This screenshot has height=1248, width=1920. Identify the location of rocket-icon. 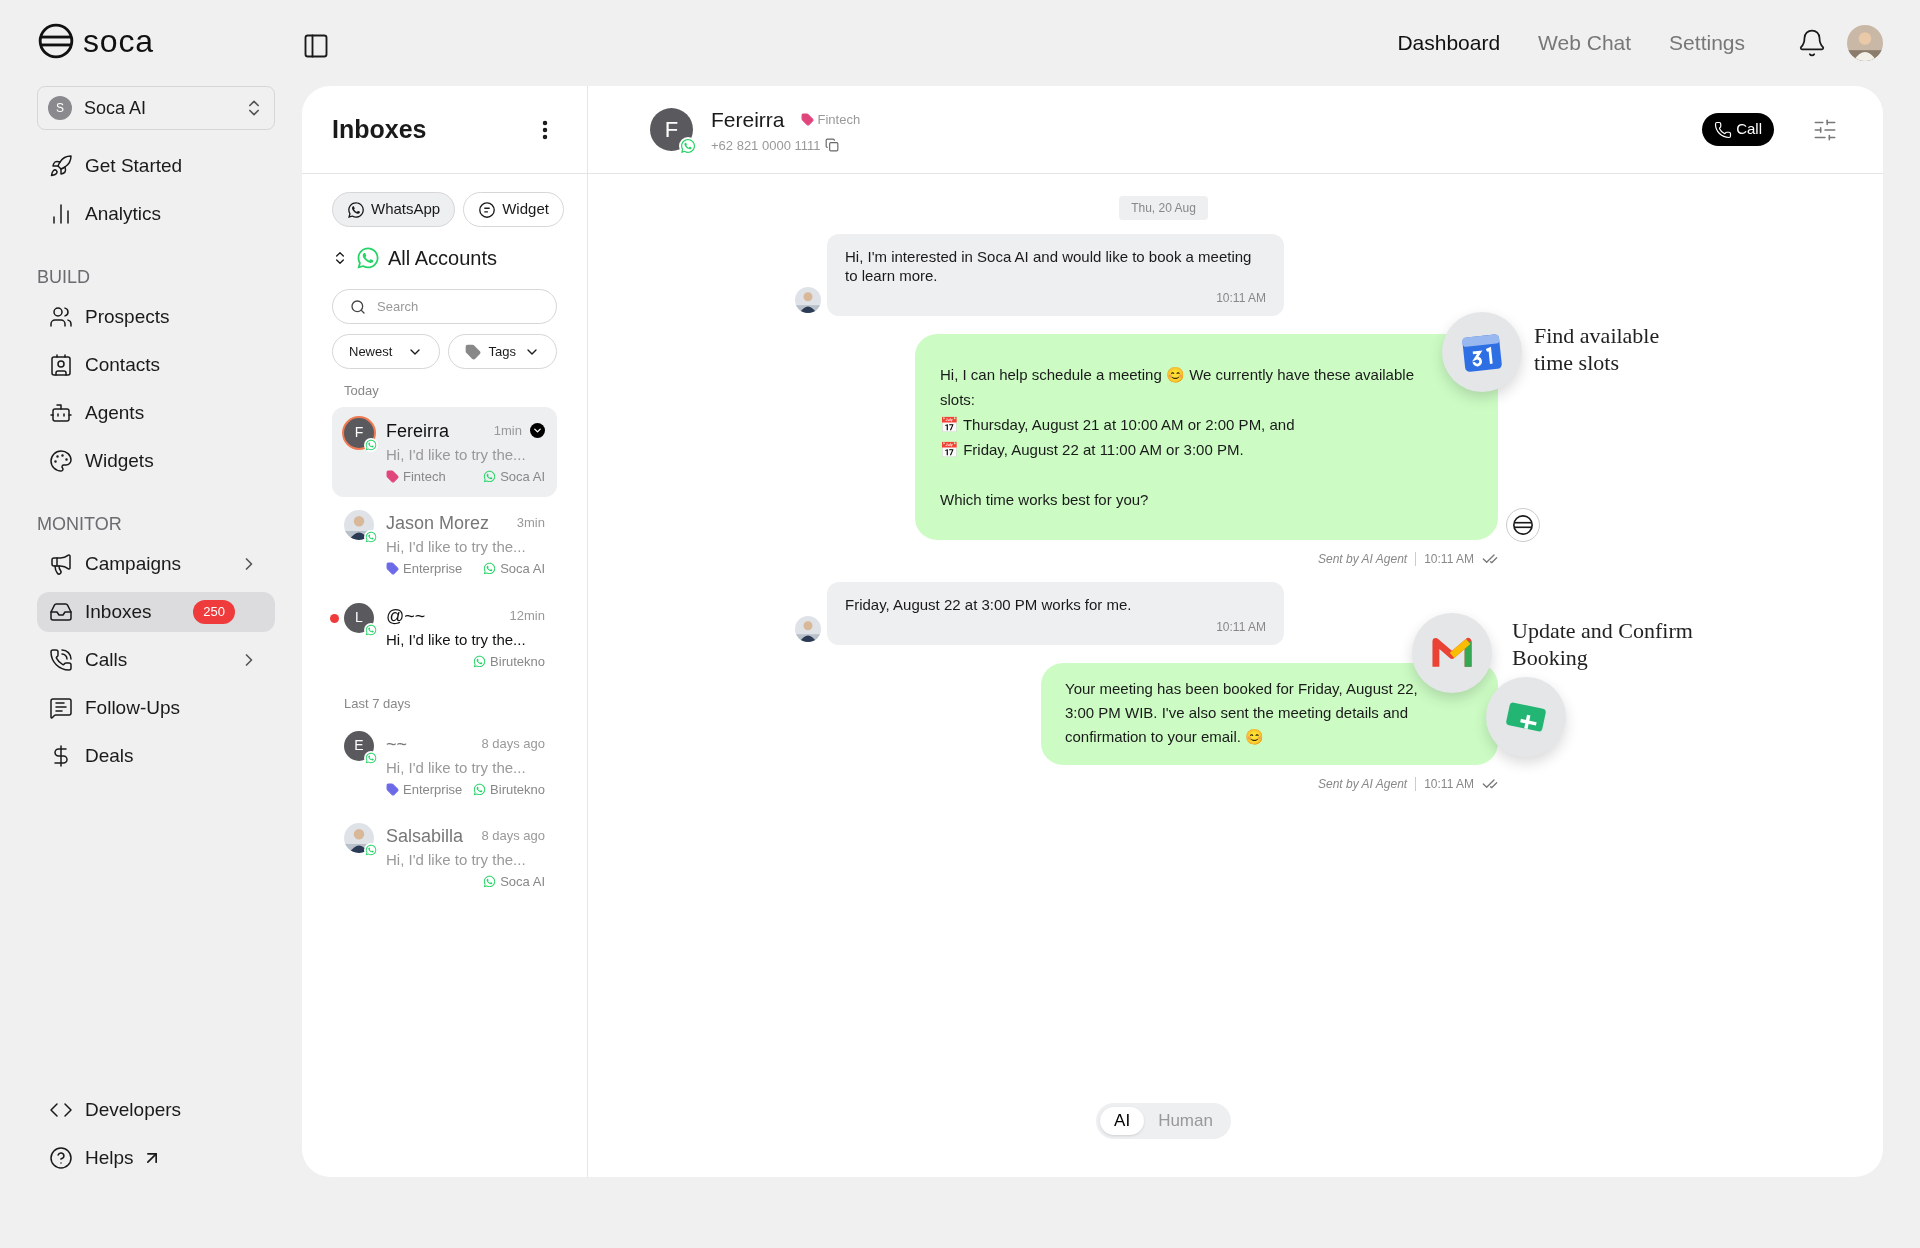
(61, 166).